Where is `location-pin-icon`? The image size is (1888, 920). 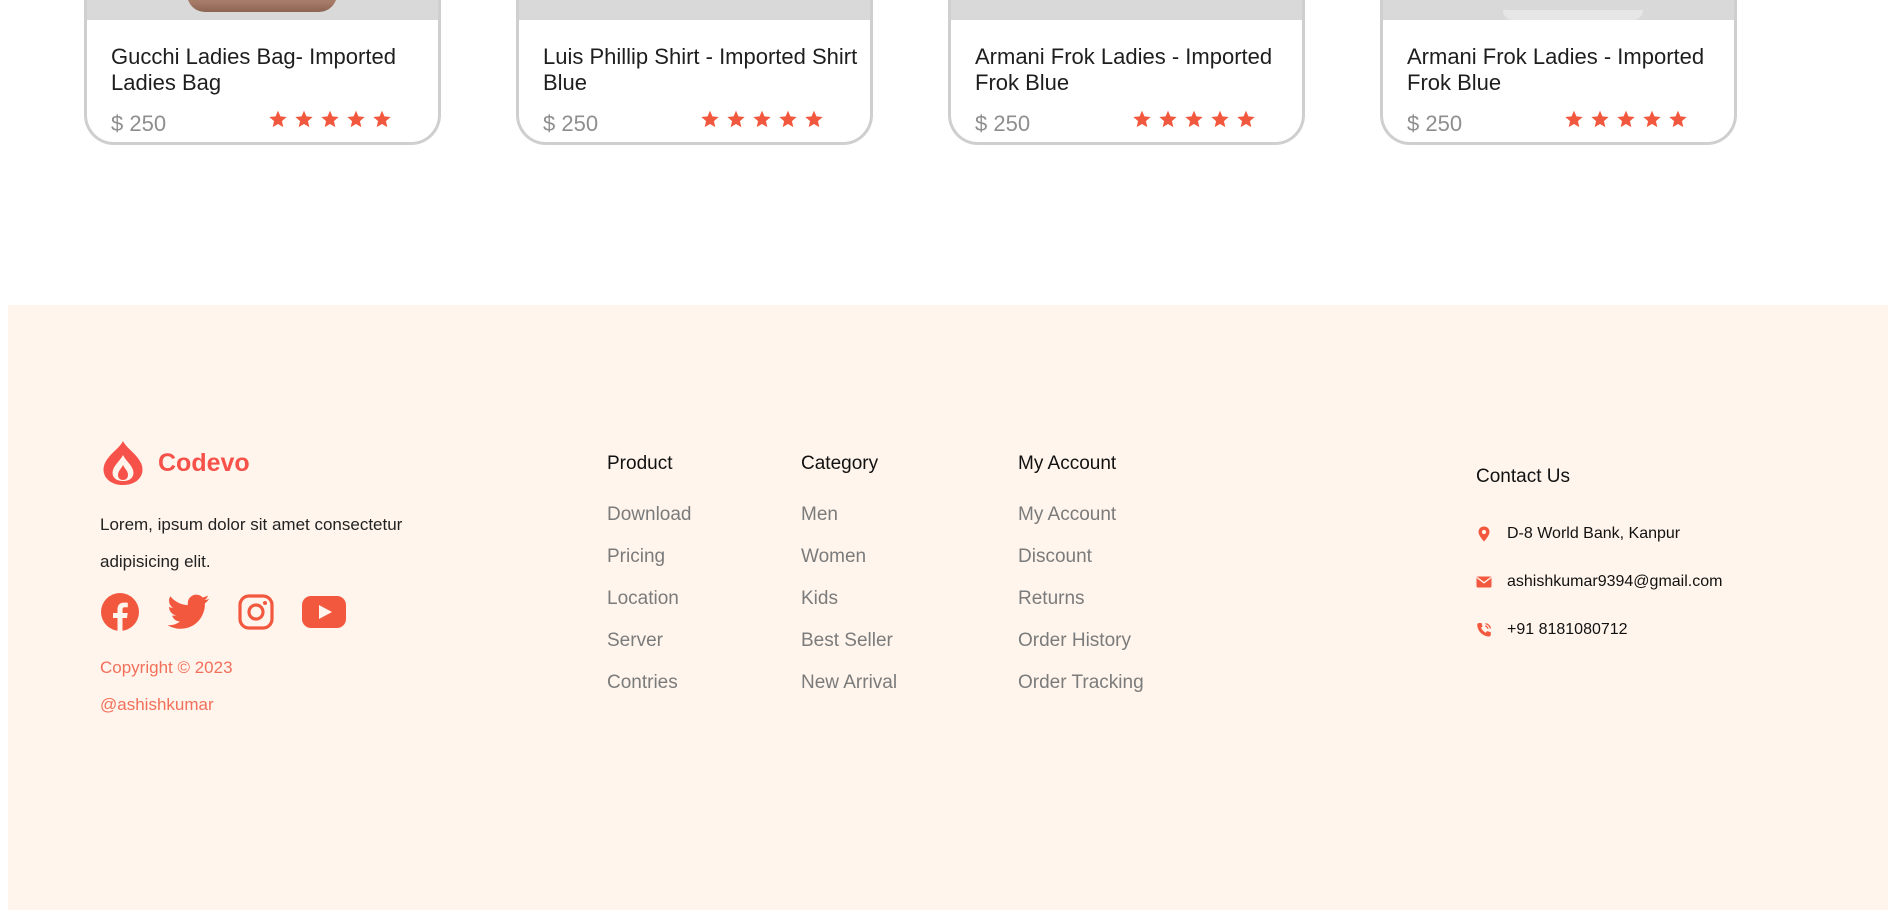
location-pin-icon is located at coordinates (1484, 534).